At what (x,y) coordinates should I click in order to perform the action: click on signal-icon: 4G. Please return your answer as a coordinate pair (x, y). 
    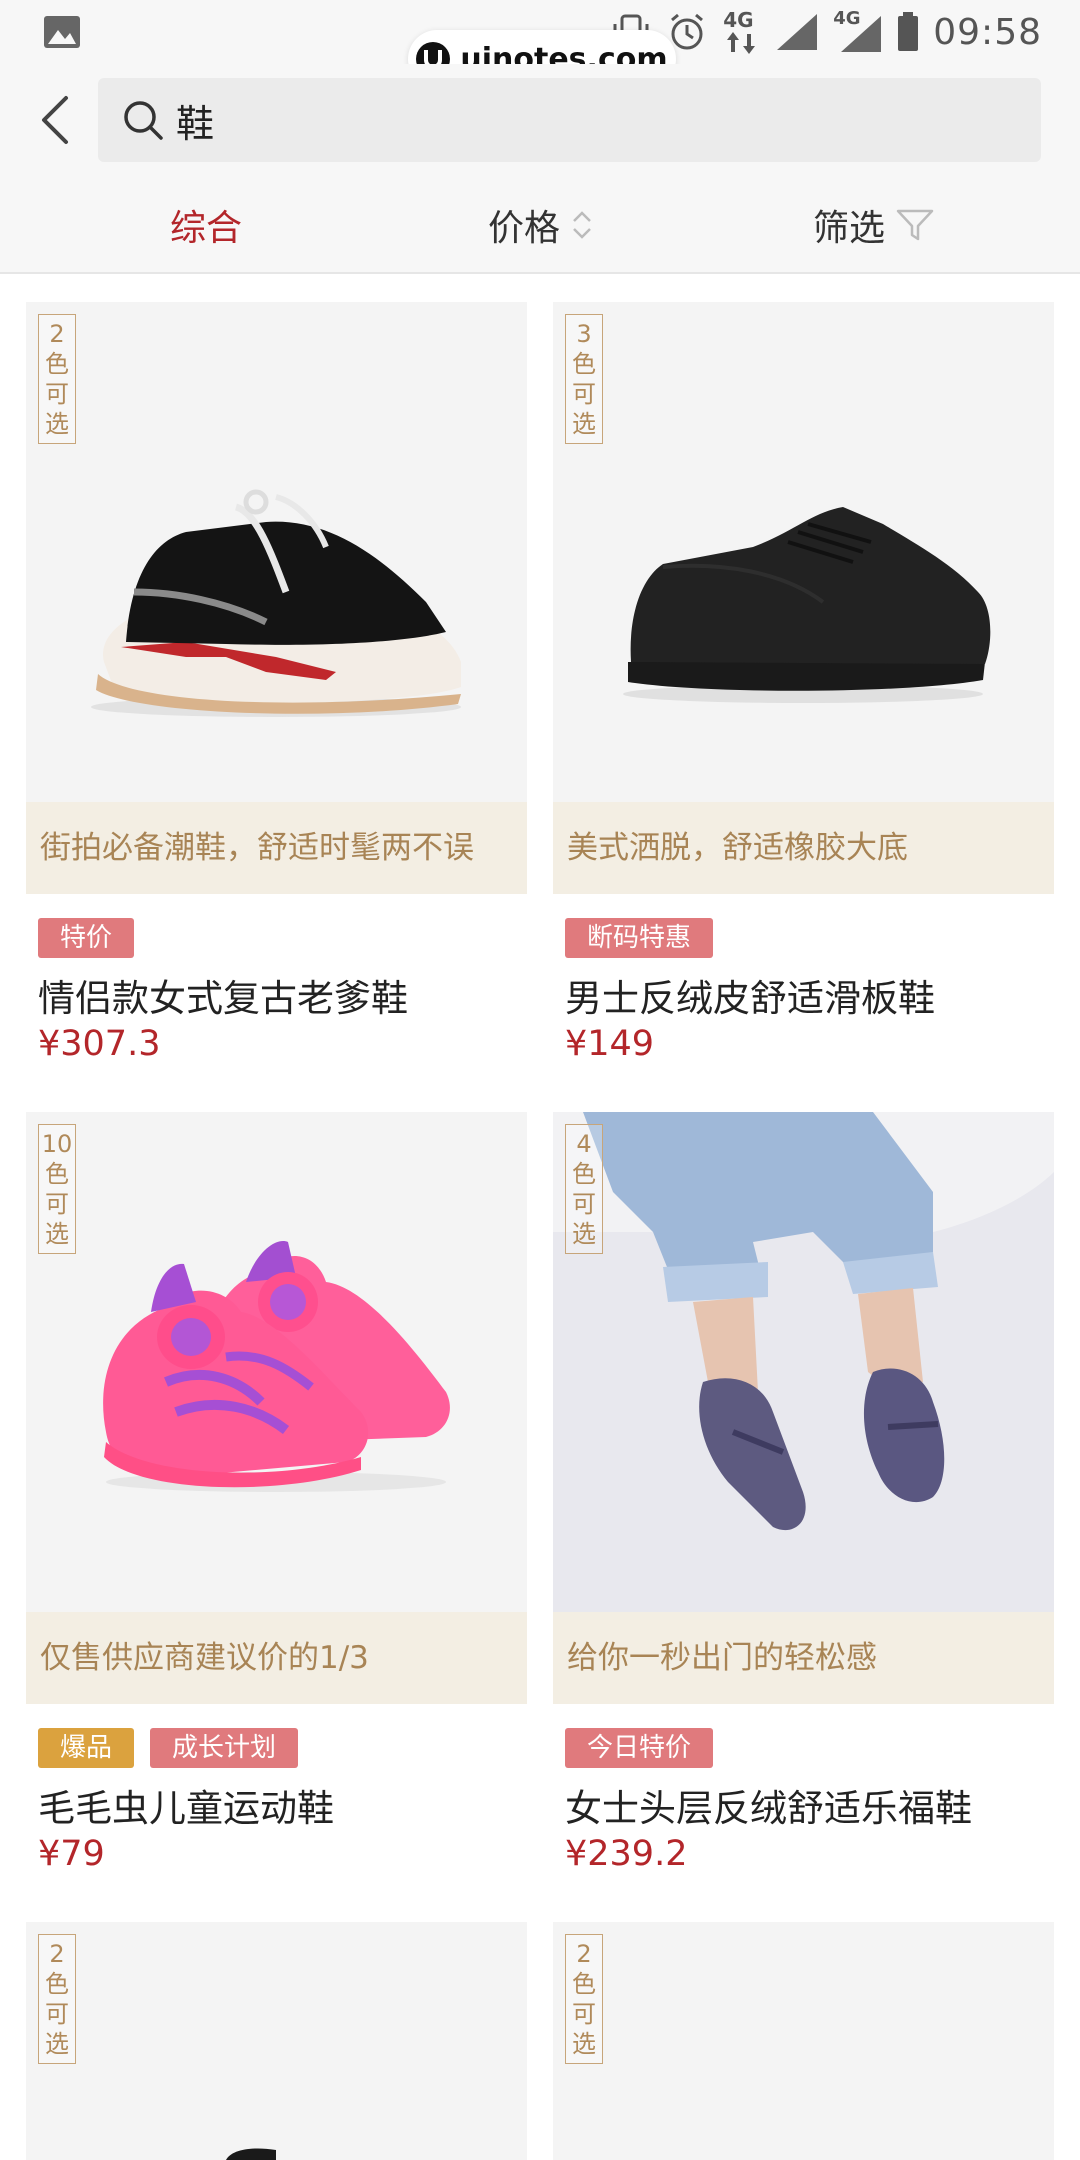
    Looking at the image, I should click on (858, 31).